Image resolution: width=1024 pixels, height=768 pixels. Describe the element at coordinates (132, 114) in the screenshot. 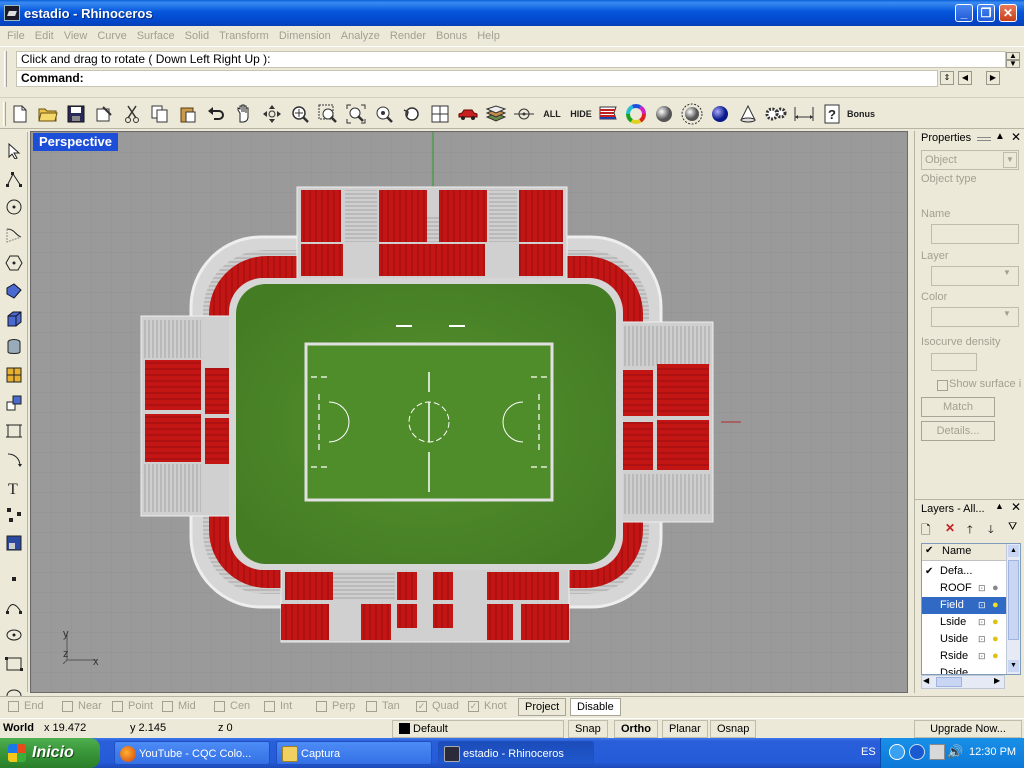

I see `cut-icon` at that location.